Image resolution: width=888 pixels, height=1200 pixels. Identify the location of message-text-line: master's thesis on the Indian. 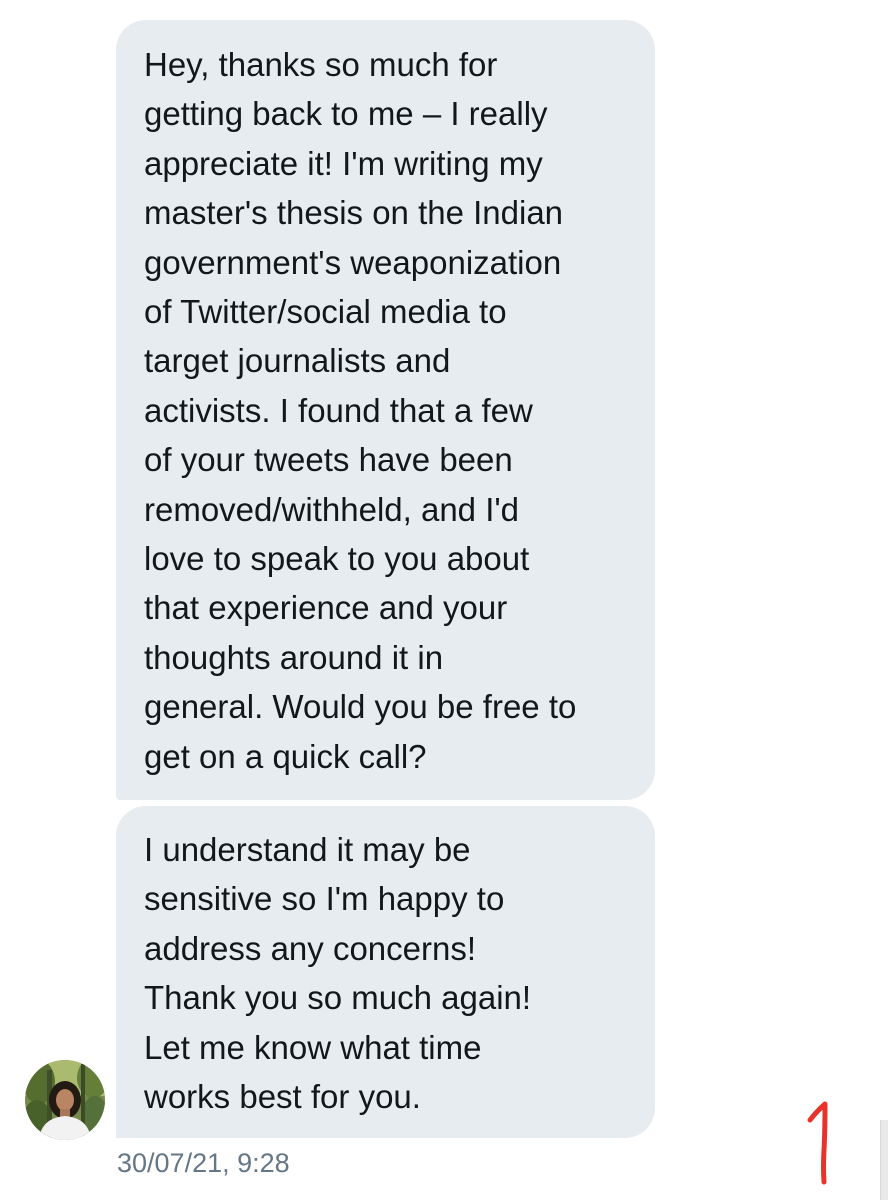
(354, 213).